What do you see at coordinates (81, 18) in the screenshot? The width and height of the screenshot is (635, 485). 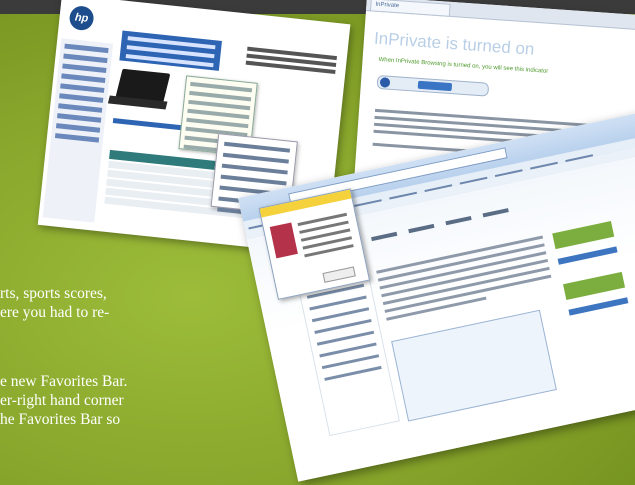 I see `hp-logo: hp` at bounding box center [81, 18].